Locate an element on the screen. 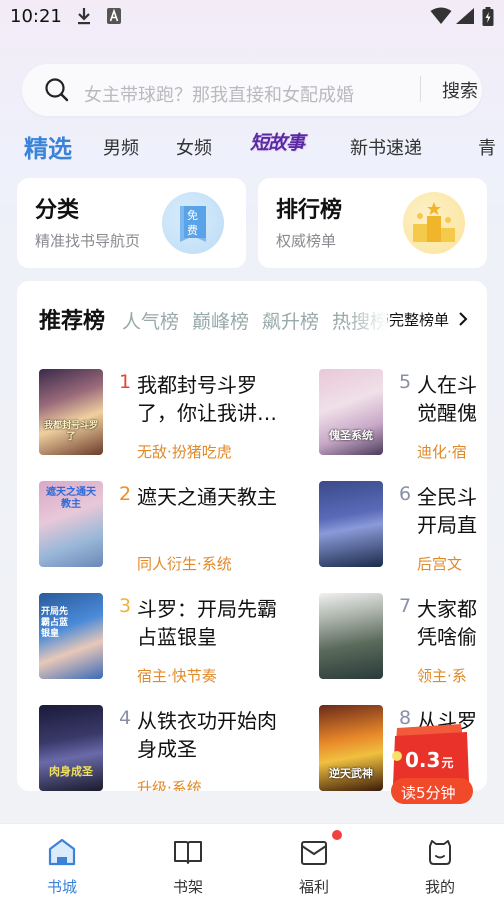 The height and width of the screenshot is (897, 504). search-icon is located at coordinates (57, 92).